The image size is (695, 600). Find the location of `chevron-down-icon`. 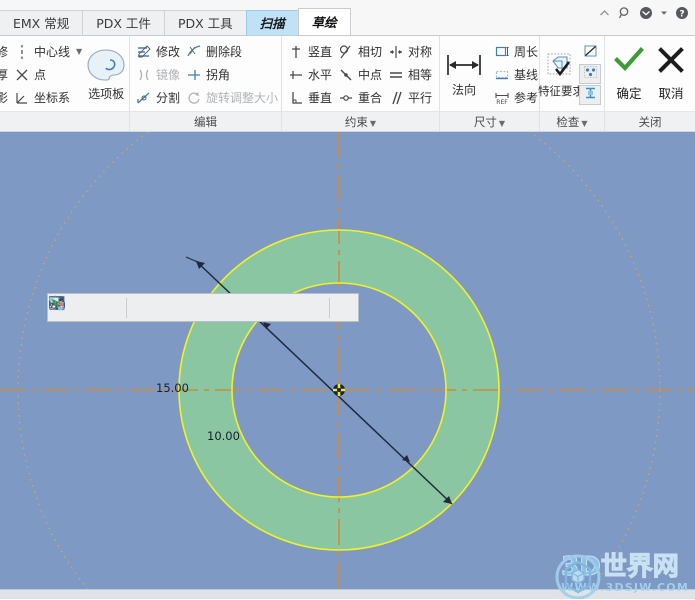

chevron-down-icon is located at coordinates (664, 13).